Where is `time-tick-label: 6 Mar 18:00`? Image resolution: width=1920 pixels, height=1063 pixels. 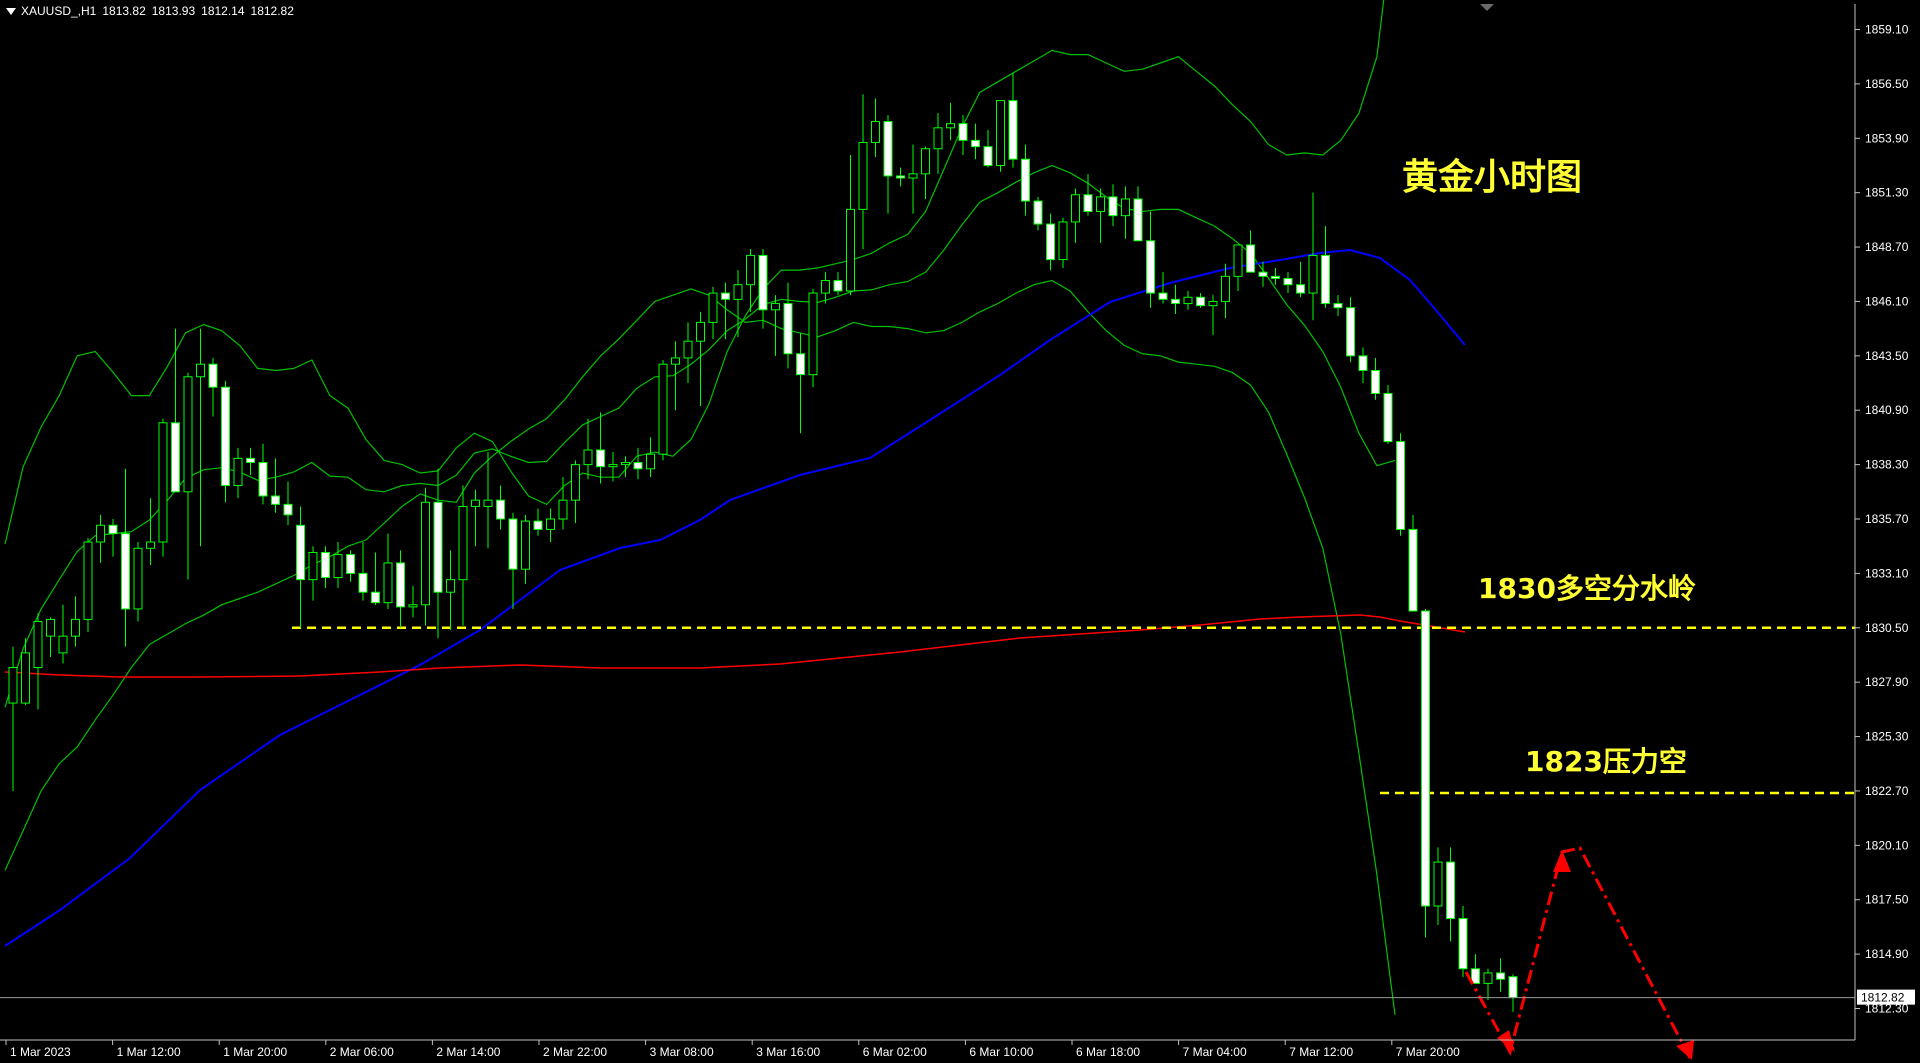
time-tick-label: 6 Mar 18:00 is located at coordinates (1108, 1052).